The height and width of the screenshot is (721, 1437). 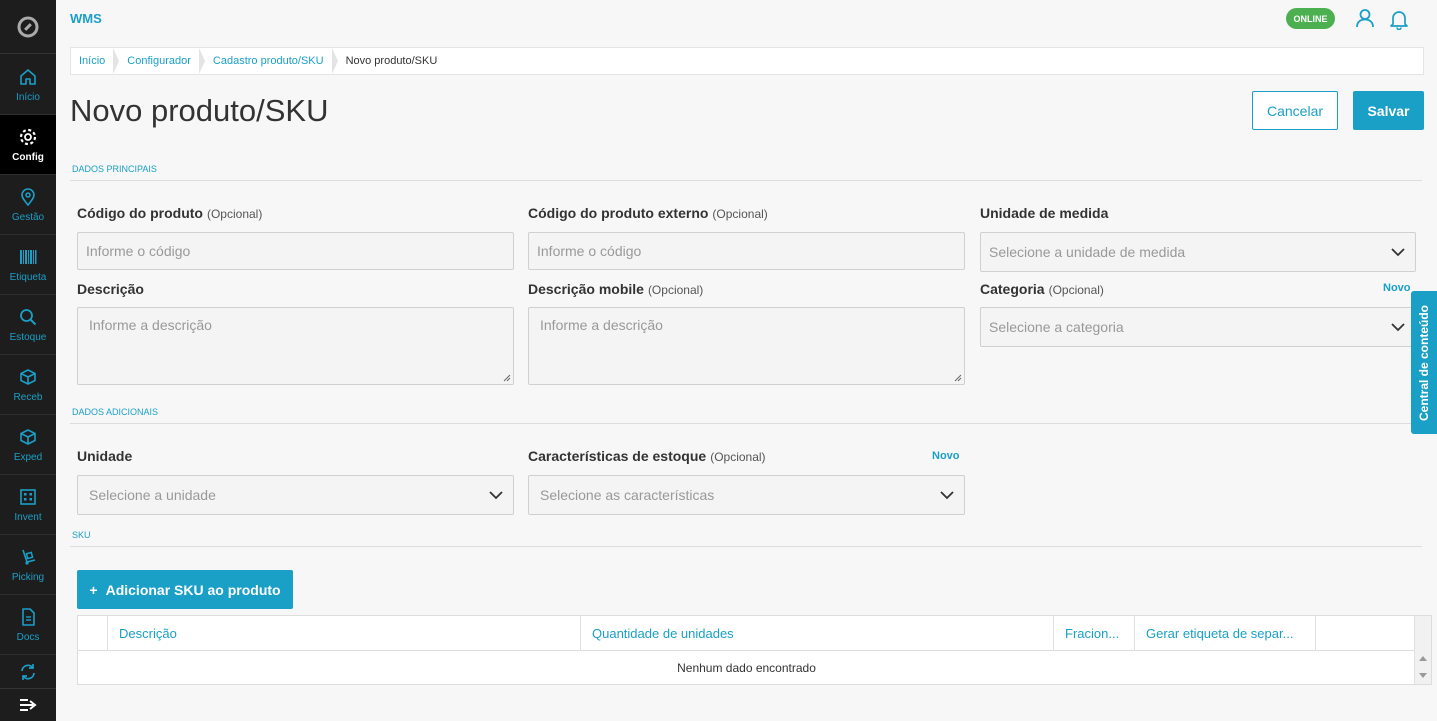 I want to click on add-sku-button: + Adicionar SKU ao produto, so click(x=185, y=589).